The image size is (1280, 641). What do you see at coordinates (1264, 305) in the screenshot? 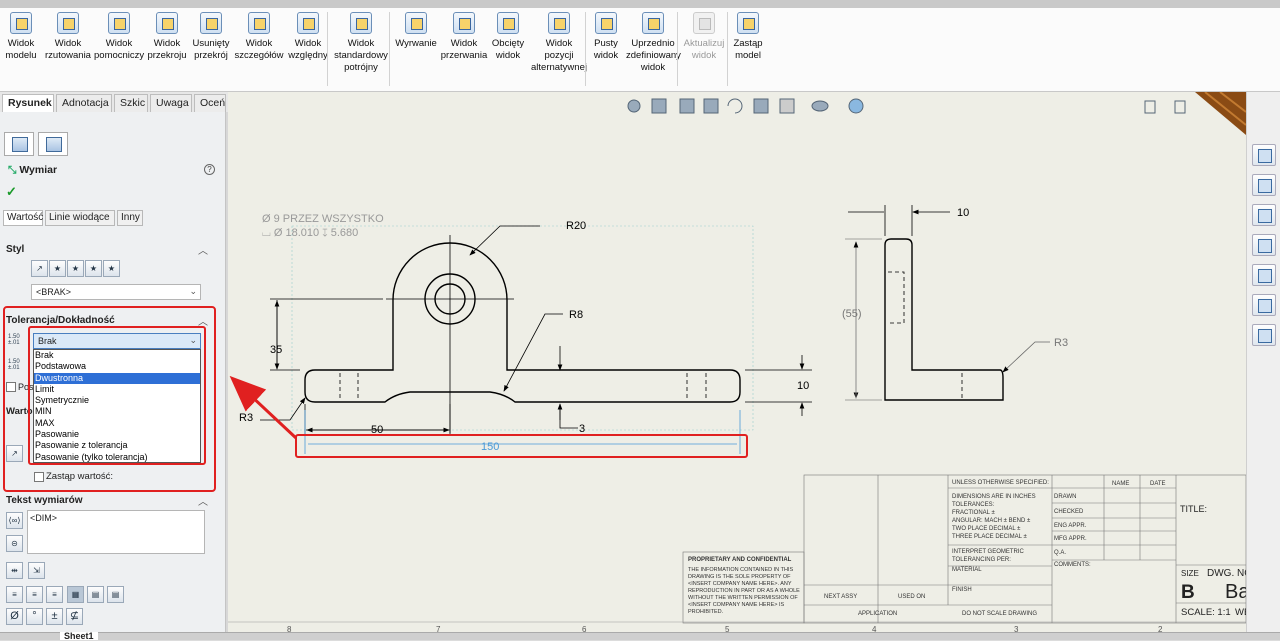
I see `custom-properties-icon` at bounding box center [1264, 305].